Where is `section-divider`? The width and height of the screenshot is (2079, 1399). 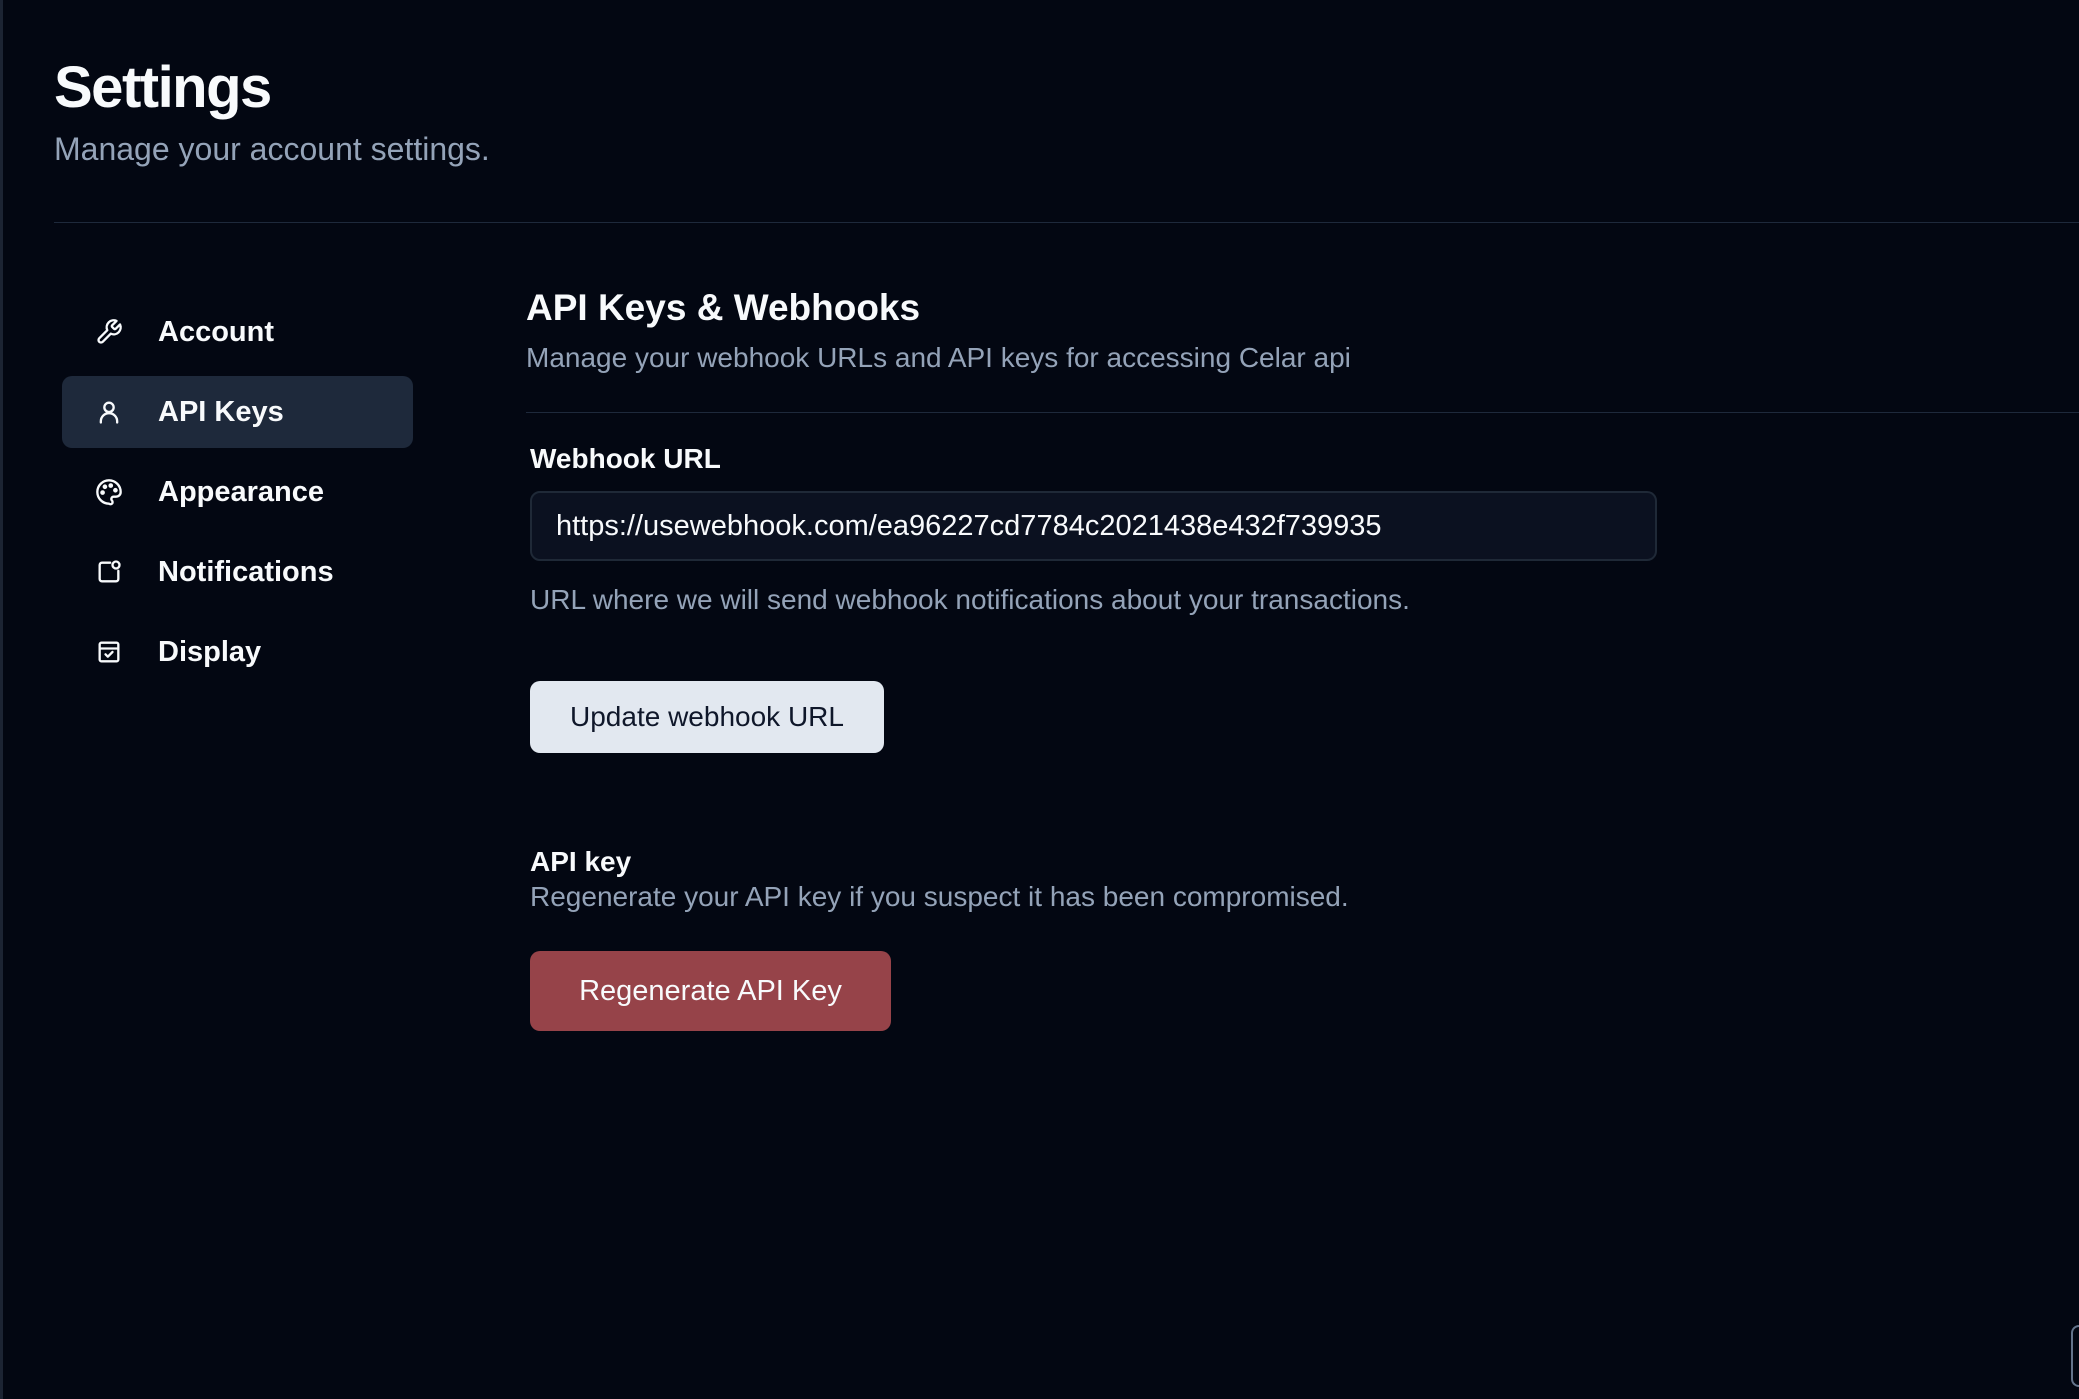
section-divider is located at coordinates (1302, 412).